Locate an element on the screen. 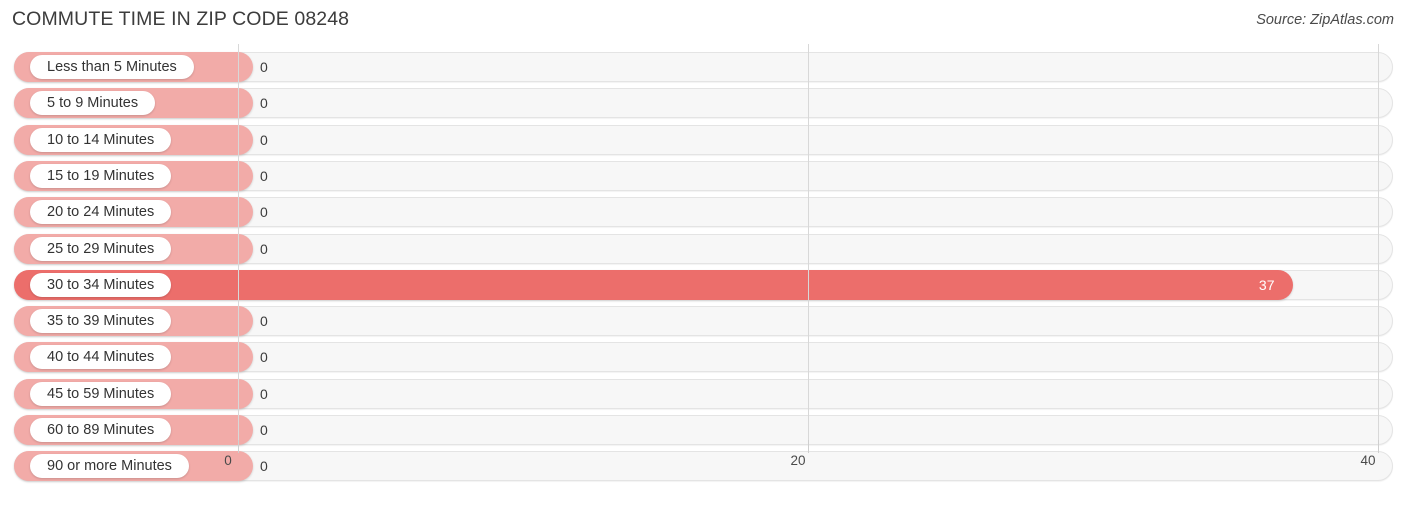  source-attribution: Source: ZipAtlas.com is located at coordinates (1325, 20).